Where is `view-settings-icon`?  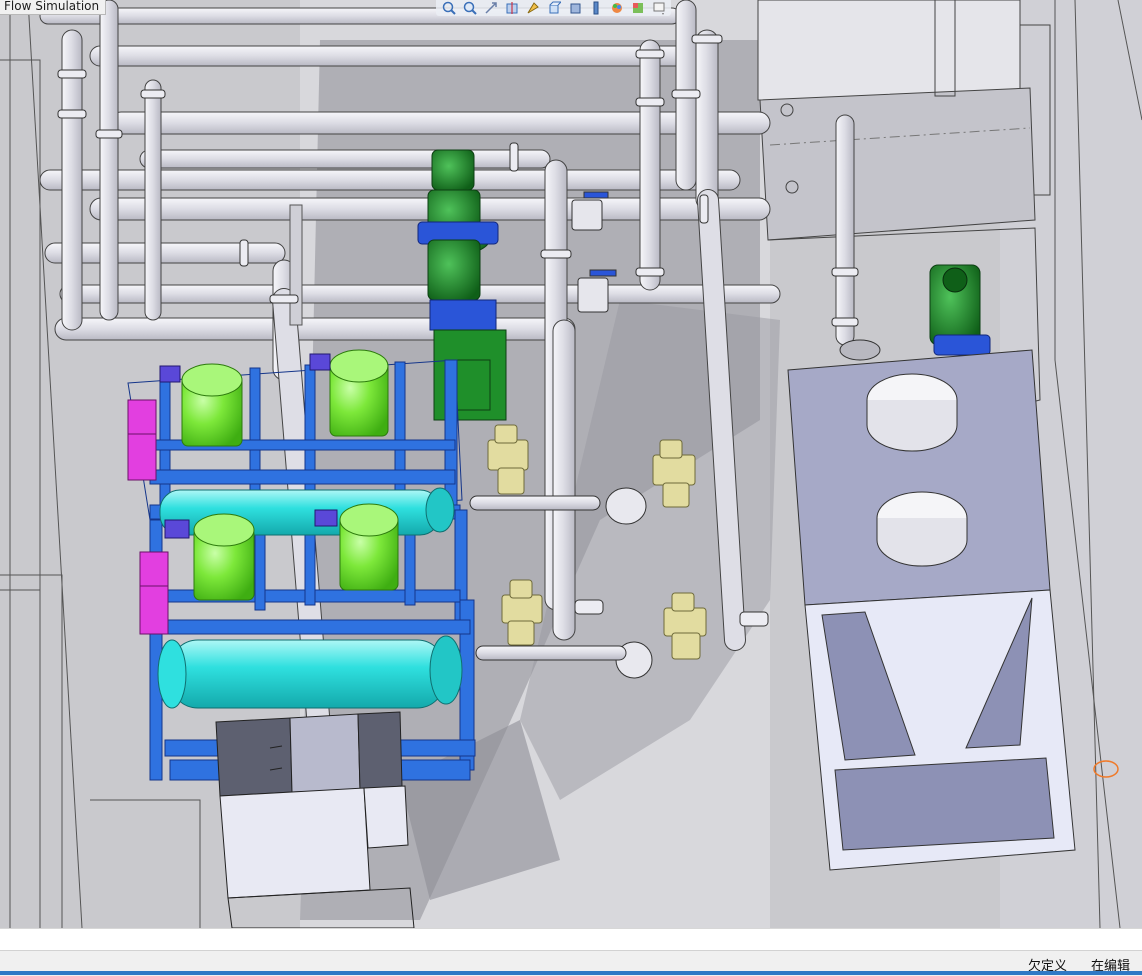
view-settings-icon is located at coordinates (658, 8).